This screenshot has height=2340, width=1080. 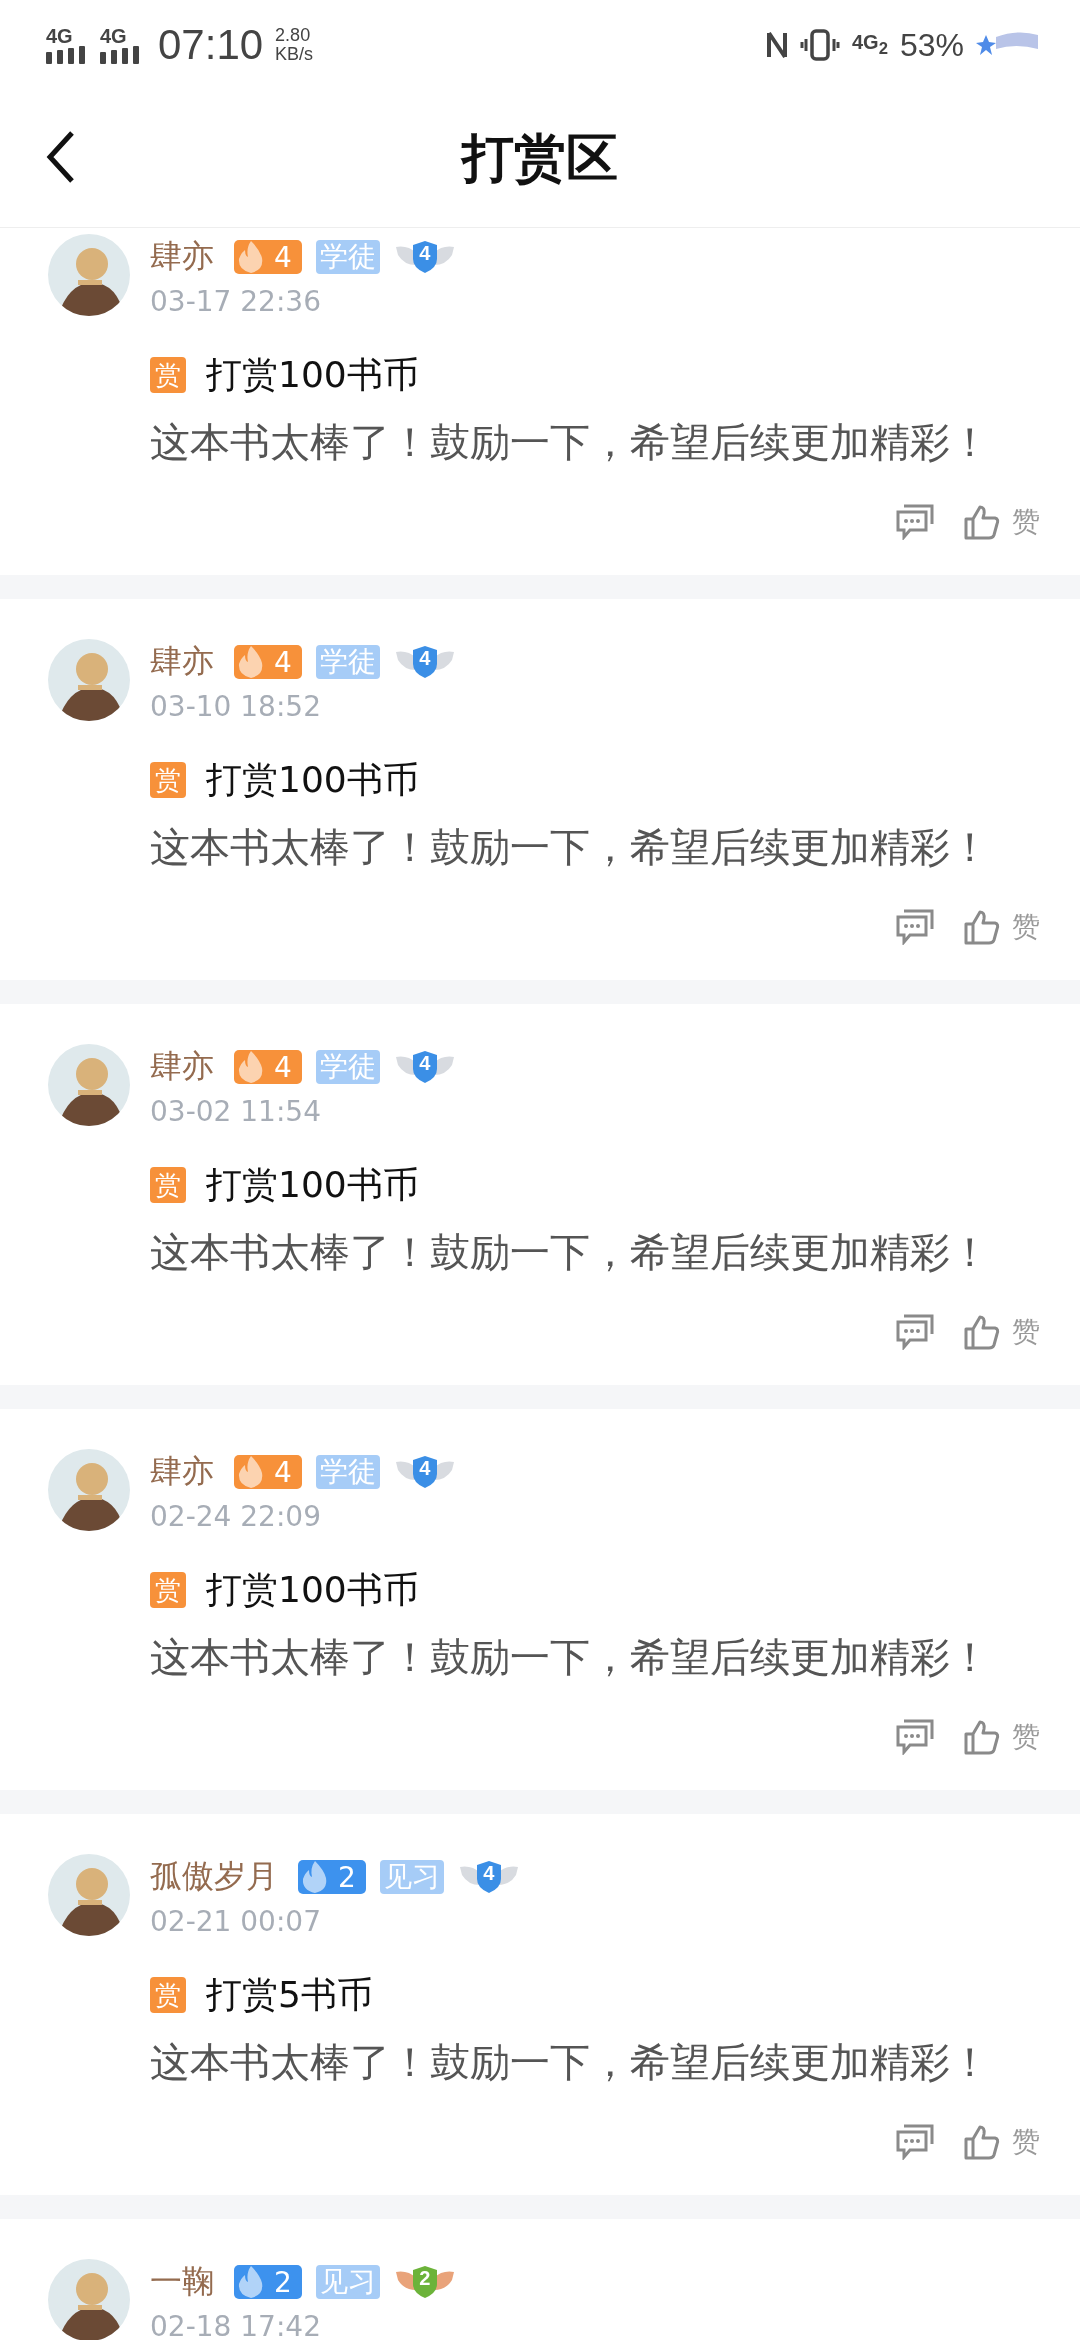 I want to click on nfc-icon, so click(x=777, y=45).